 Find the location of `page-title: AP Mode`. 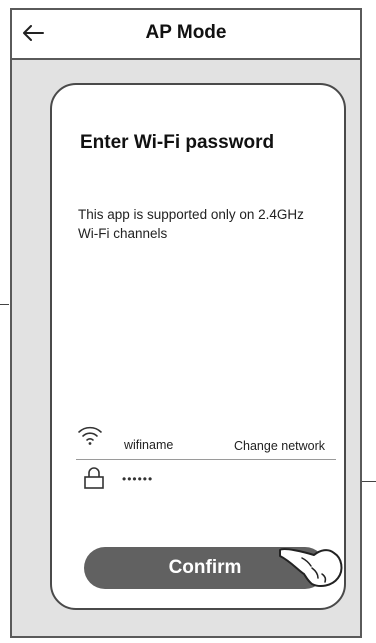

page-title: AP Mode is located at coordinates (186, 32).